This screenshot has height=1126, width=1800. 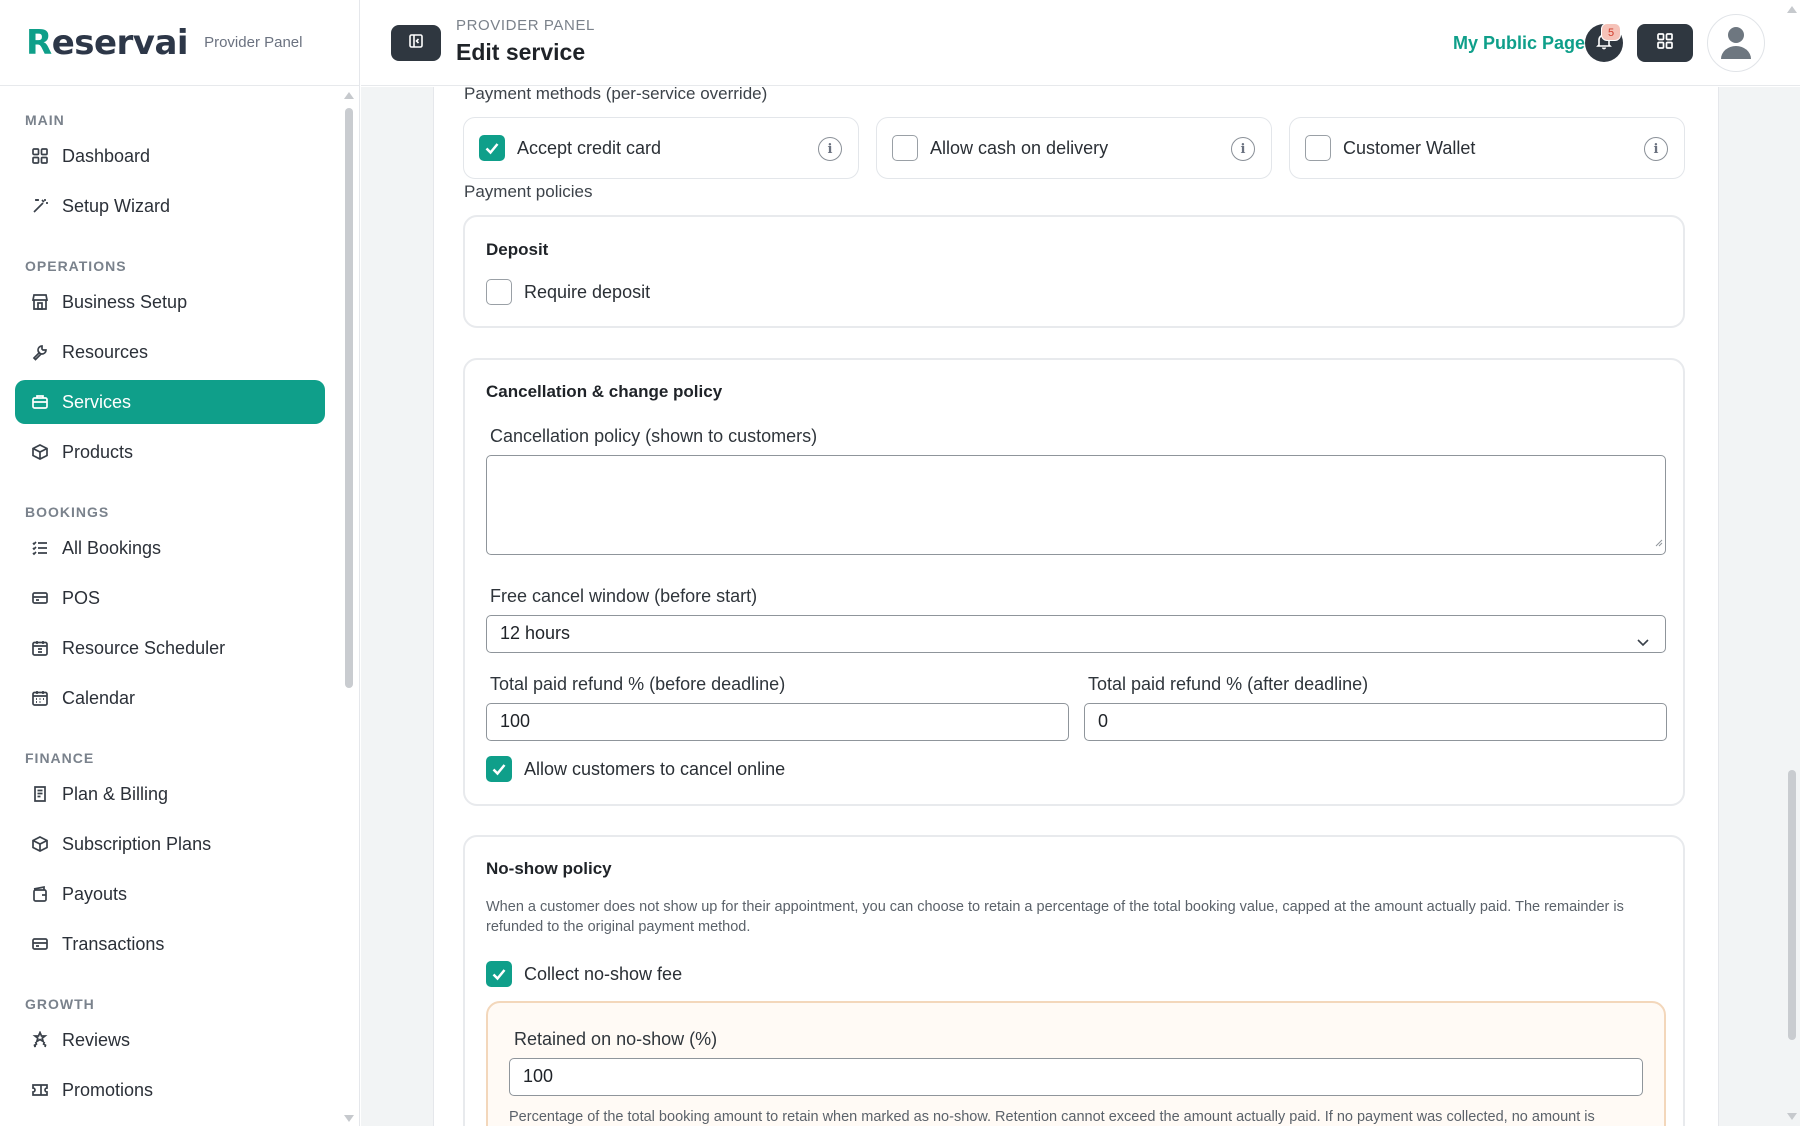 I want to click on sidebar-item-promotions: Promotions, so click(x=170, y=1090).